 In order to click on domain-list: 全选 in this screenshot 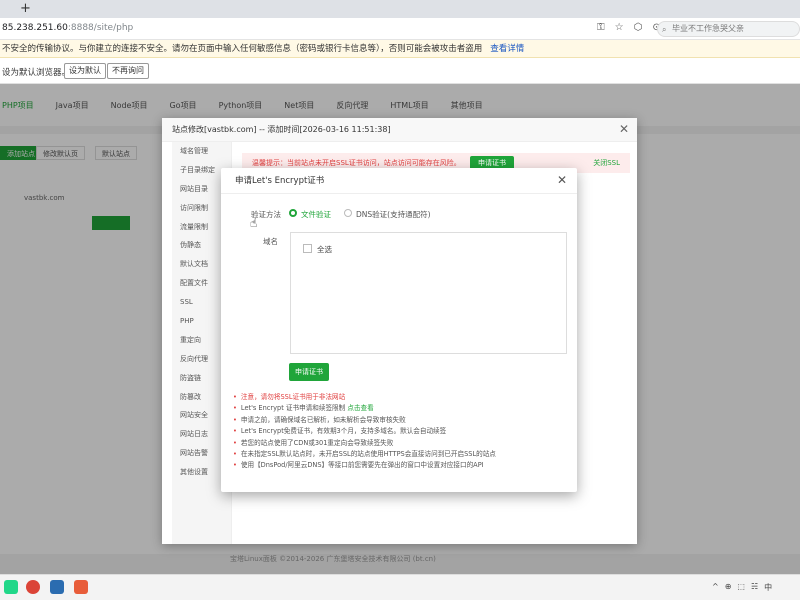, I will do `click(428, 293)`.